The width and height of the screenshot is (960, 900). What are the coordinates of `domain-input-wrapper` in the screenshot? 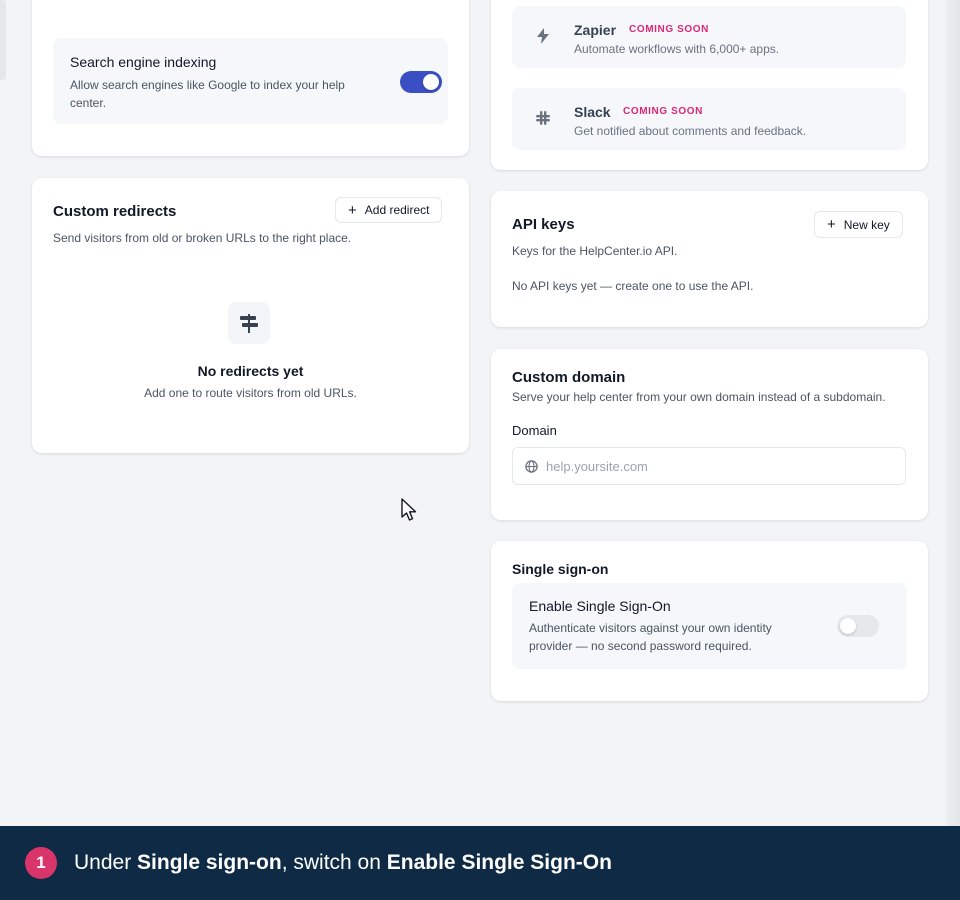 It's located at (709, 466).